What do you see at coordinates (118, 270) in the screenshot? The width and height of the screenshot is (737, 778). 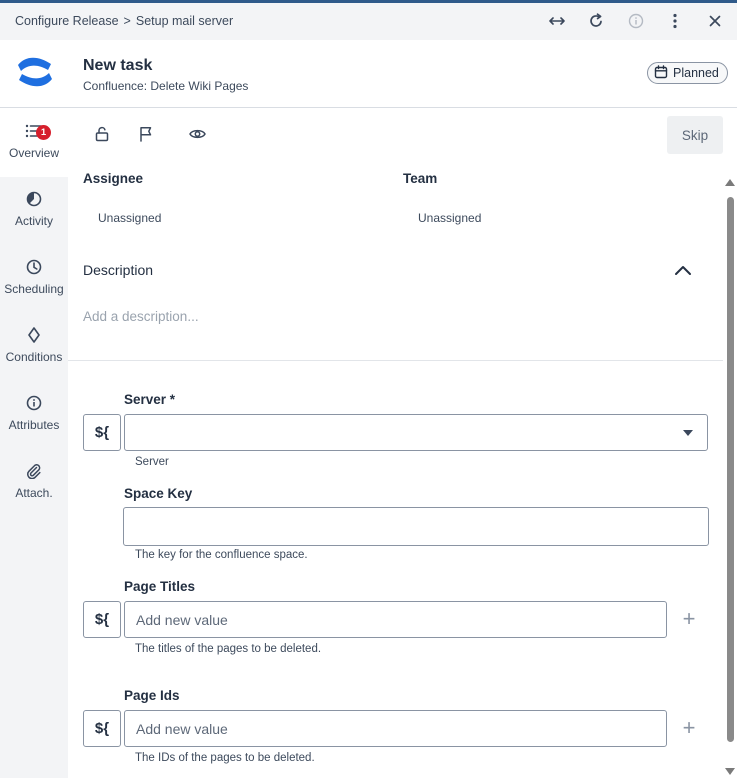 I see `description-label: Description` at bounding box center [118, 270].